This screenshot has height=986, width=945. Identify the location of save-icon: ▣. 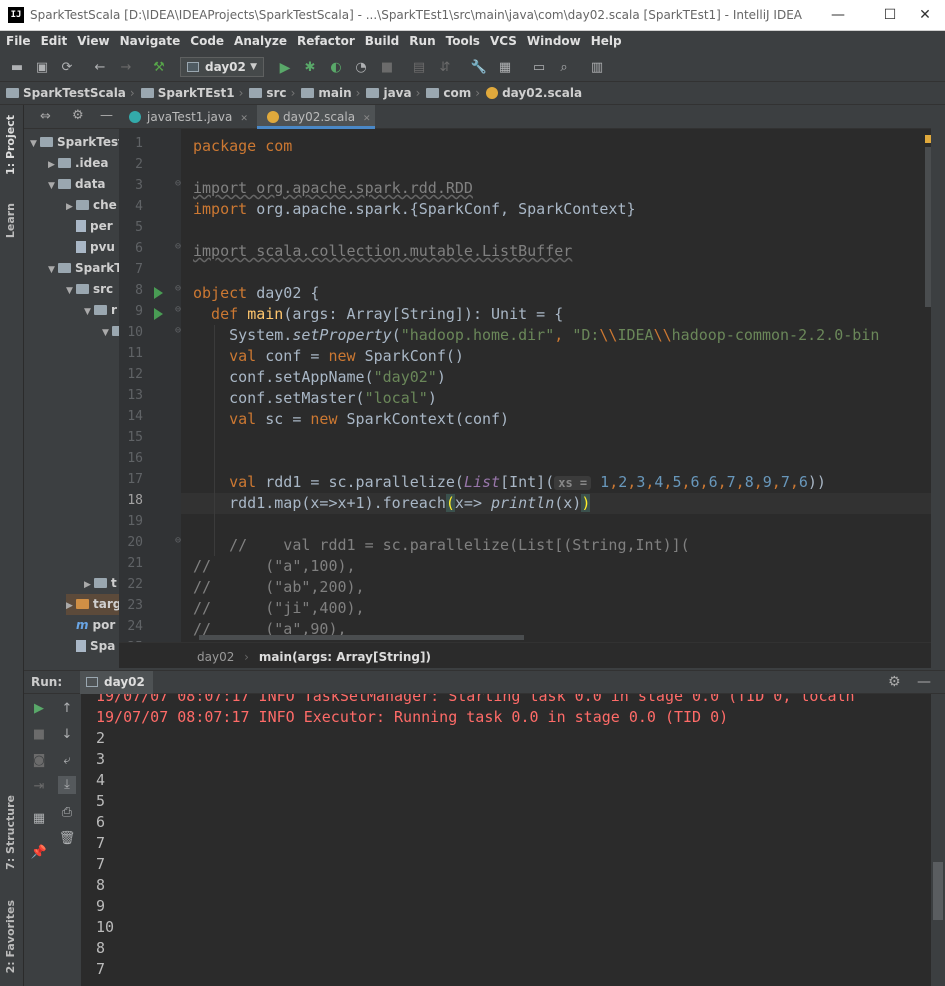
(42, 68).